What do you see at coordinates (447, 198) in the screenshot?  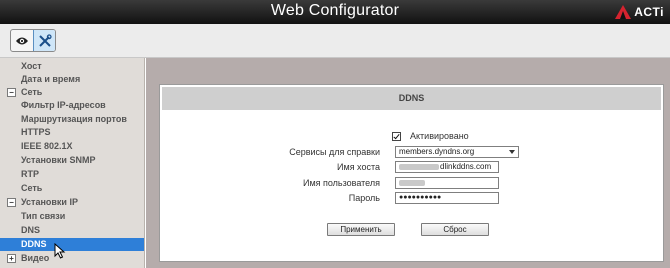 I see `password-input: ●●●●●●●●●●` at bounding box center [447, 198].